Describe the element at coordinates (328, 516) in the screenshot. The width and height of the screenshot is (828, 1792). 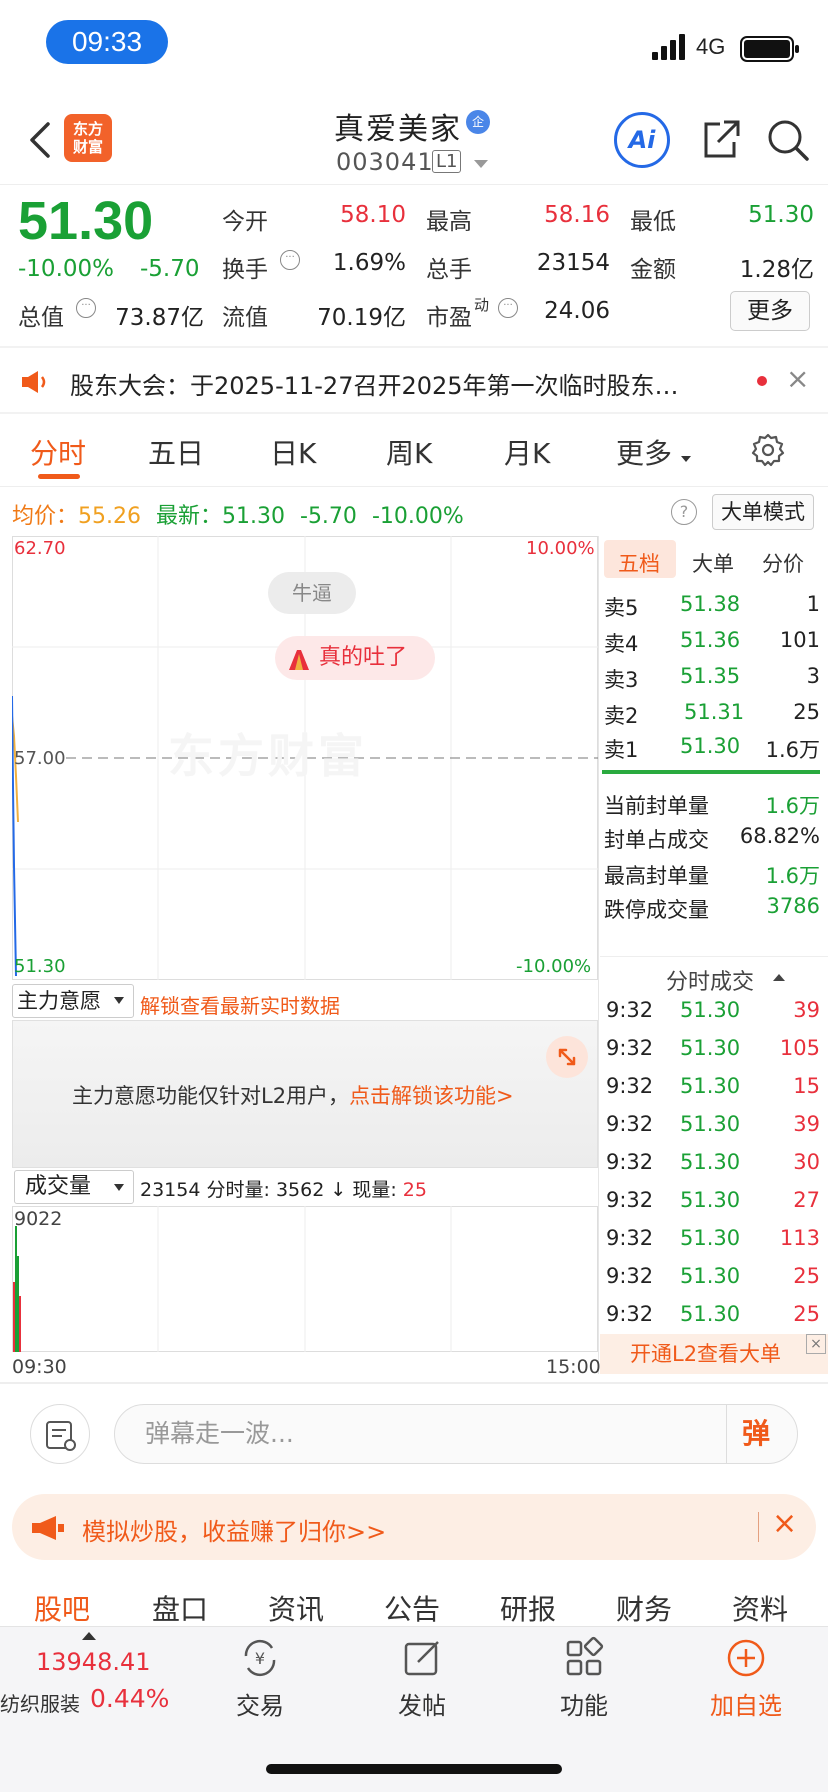
I see `latest-change: -5.70` at that location.